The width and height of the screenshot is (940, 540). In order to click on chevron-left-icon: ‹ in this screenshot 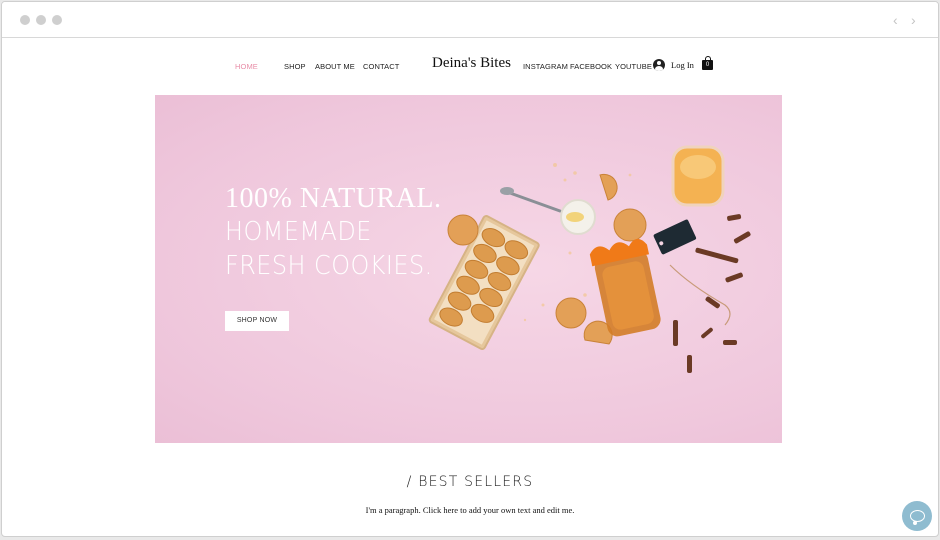, I will do `click(895, 20)`.